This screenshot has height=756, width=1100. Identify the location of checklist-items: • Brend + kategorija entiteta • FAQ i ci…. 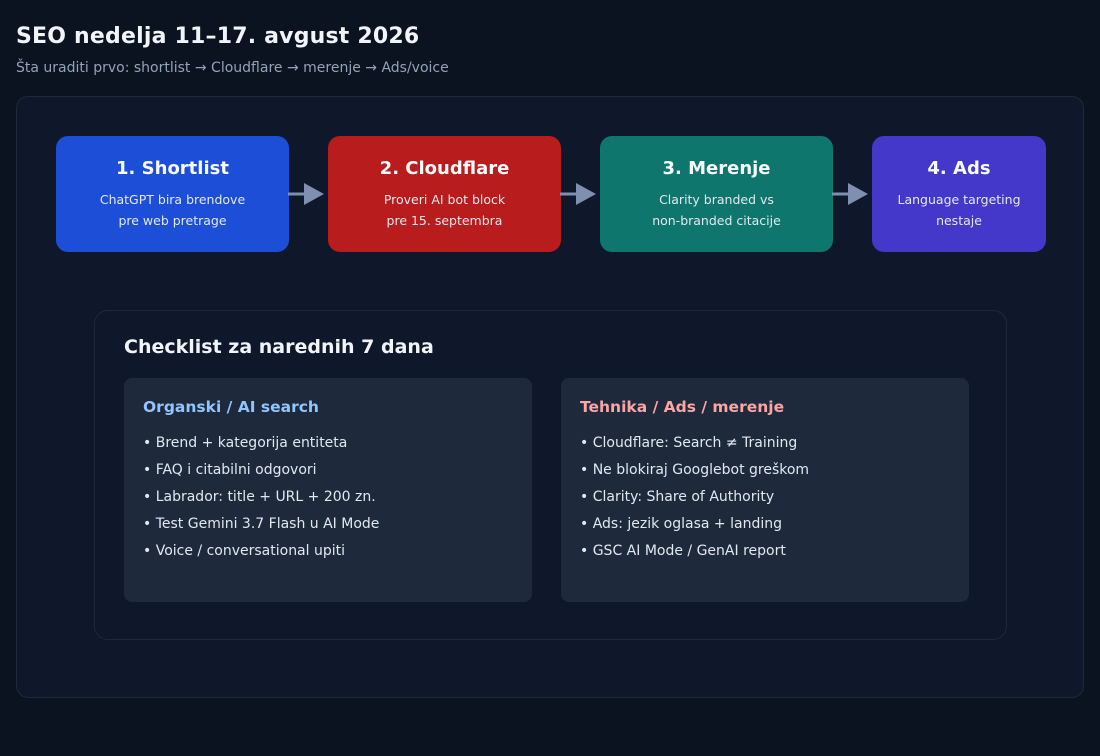
(328, 497).